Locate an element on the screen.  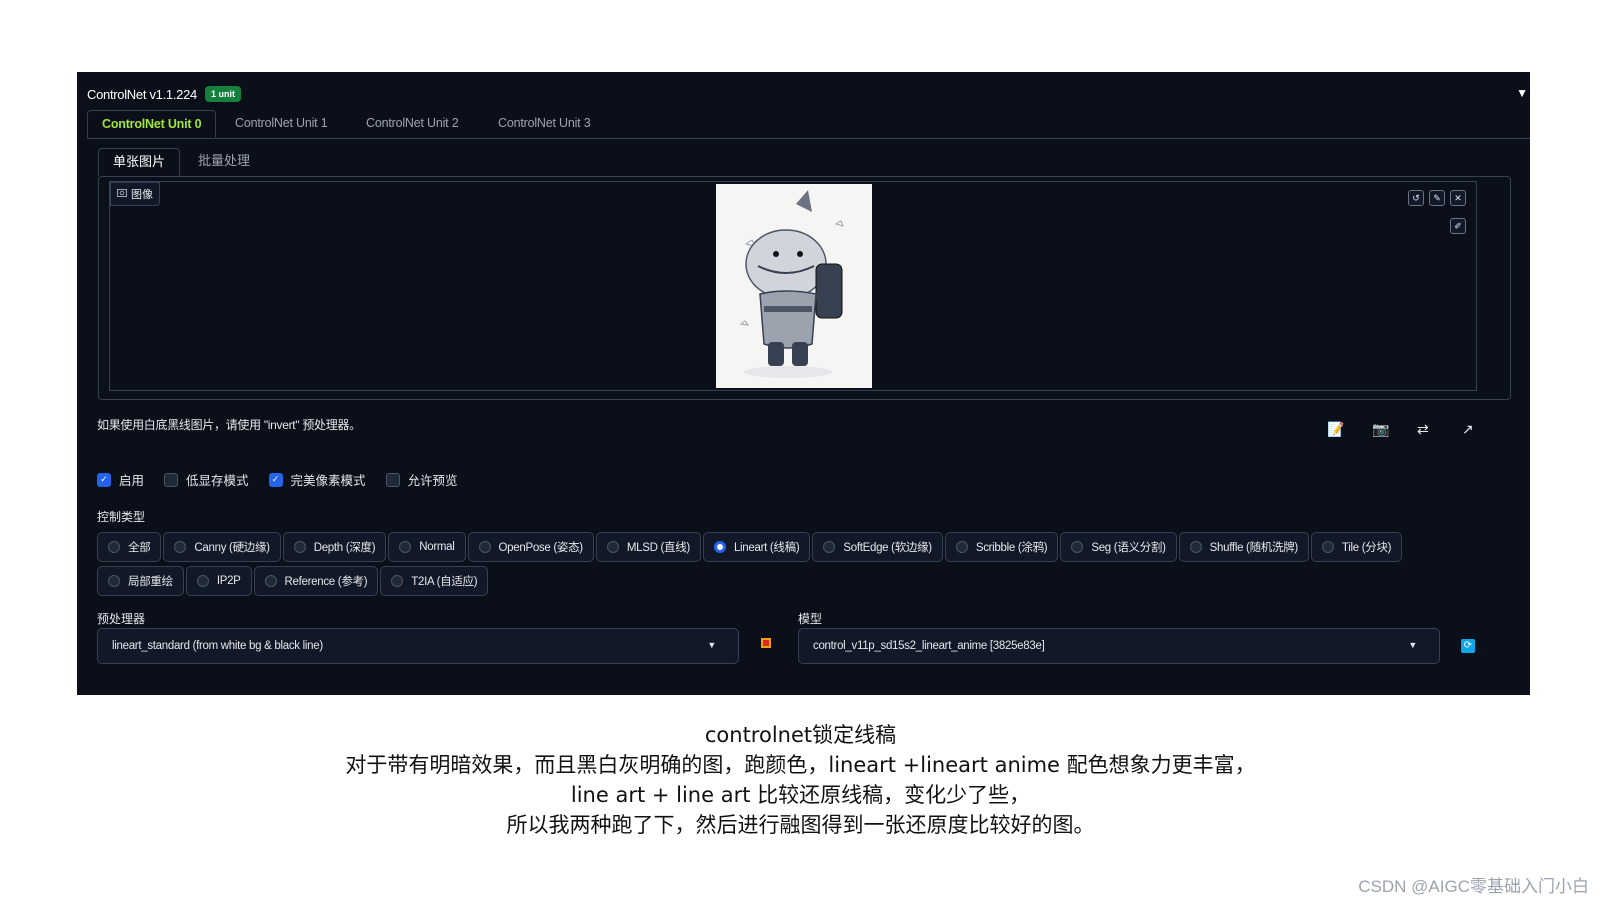
caption-line-1: controlnet锁定线稿 is located at coordinates (800, 735).